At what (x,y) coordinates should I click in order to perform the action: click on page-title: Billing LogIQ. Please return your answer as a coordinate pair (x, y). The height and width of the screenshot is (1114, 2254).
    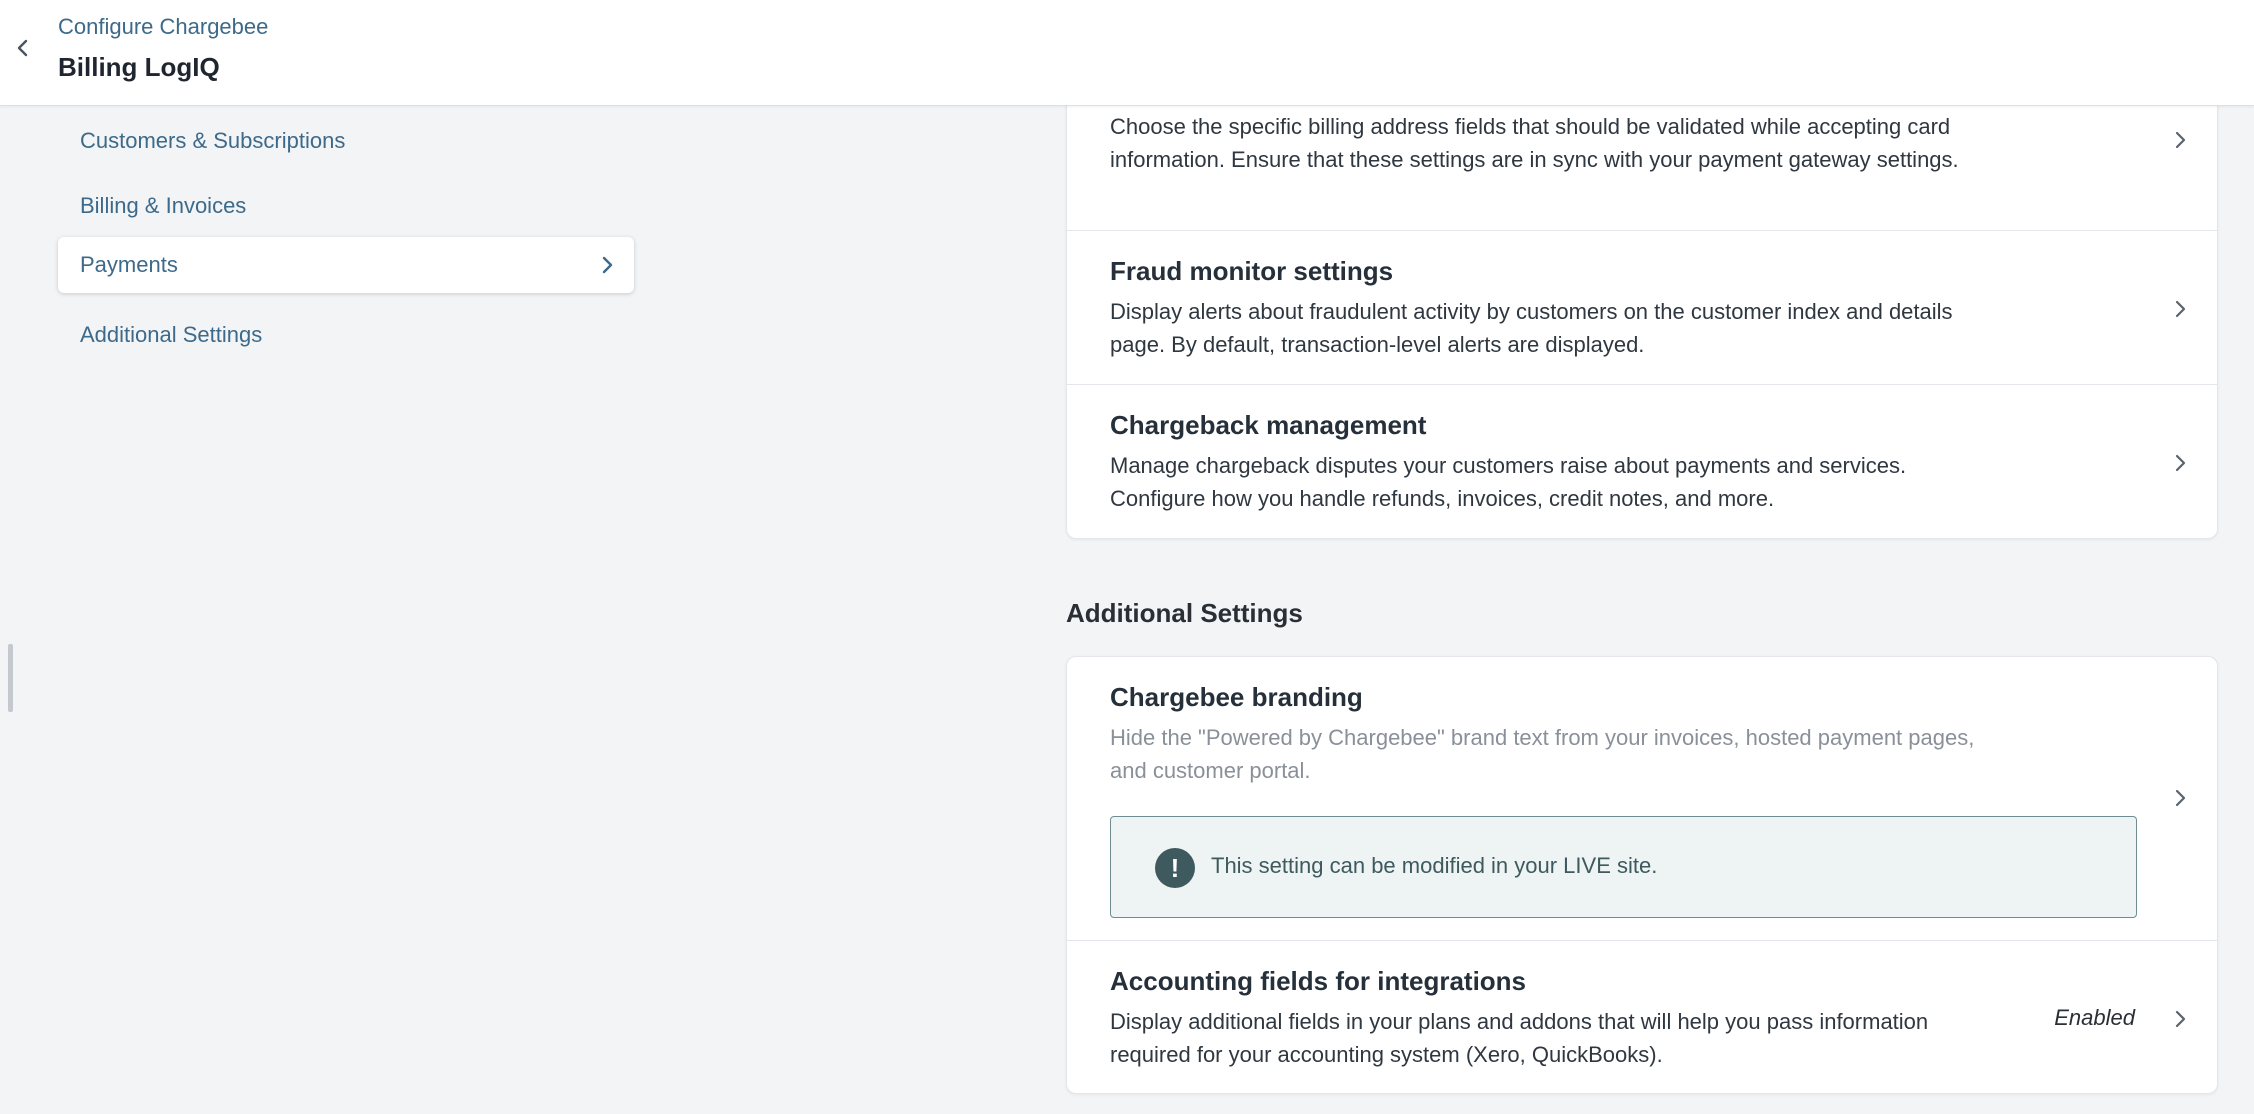
    Looking at the image, I should click on (139, 67).